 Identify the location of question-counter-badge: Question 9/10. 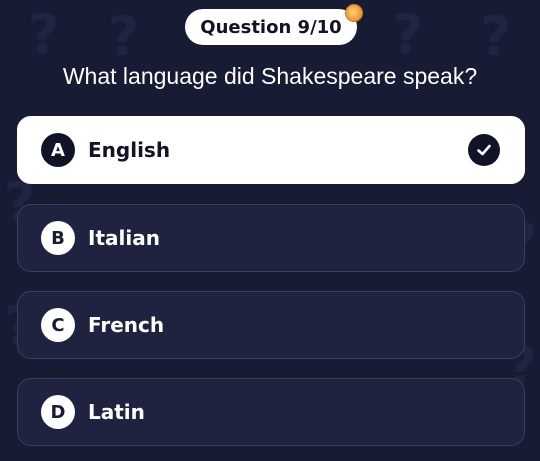
(274, 24).